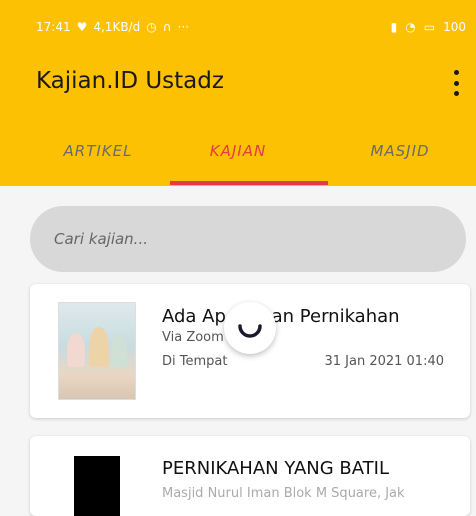 The height and width of the screenshot is (516, 476). I want to click on item-via: Masjid Nurul Iman Blok M Square, Jak, so click(283, 493).